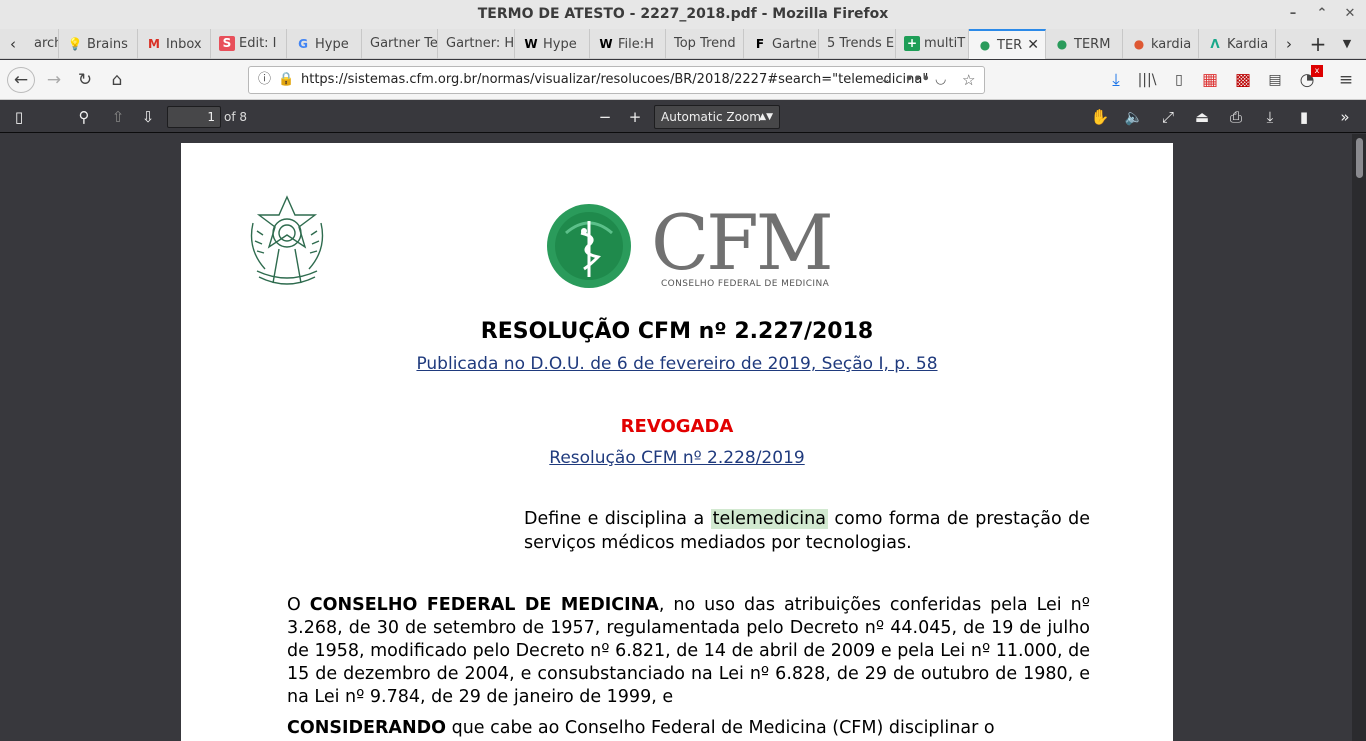  What do you see at coordinates (766, 117) in the screenshot?
I see `zoom-caret-icon: ▲▼` at bounding box center [766, 117].